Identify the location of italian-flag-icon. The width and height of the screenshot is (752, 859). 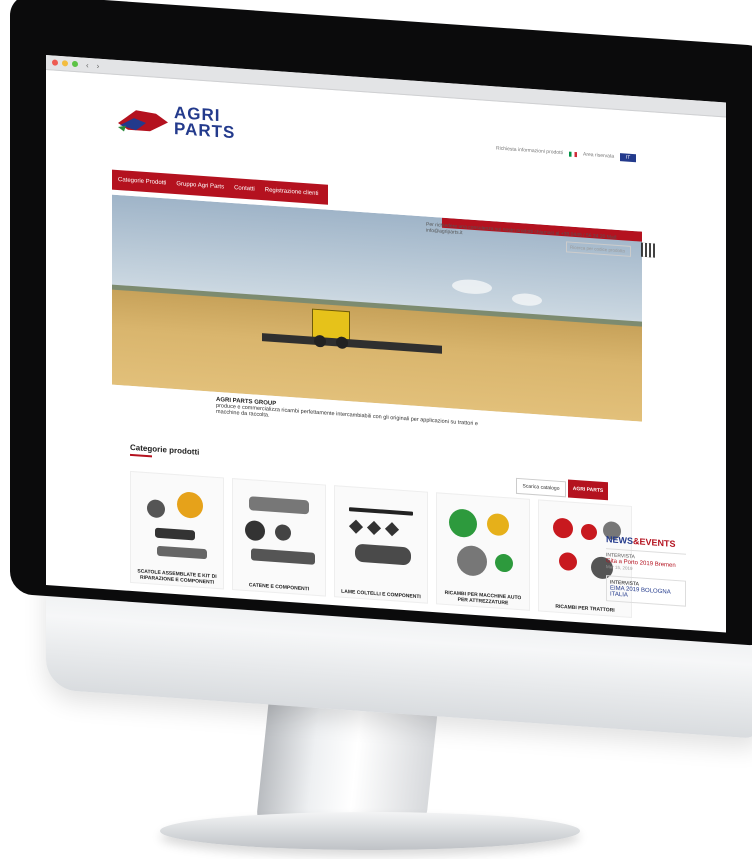
(572, 154).